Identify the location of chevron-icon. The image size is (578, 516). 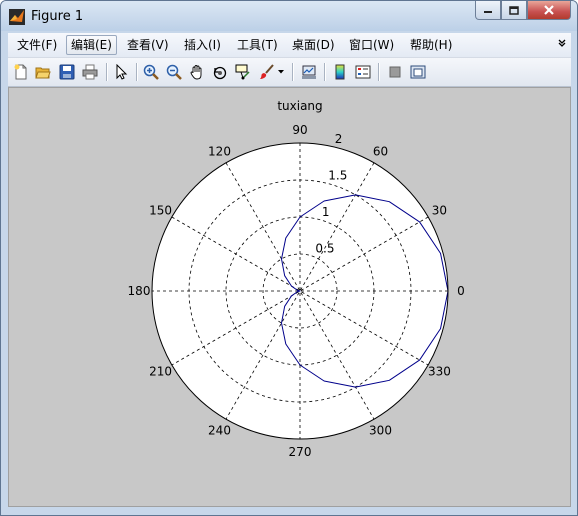
(562, 42).